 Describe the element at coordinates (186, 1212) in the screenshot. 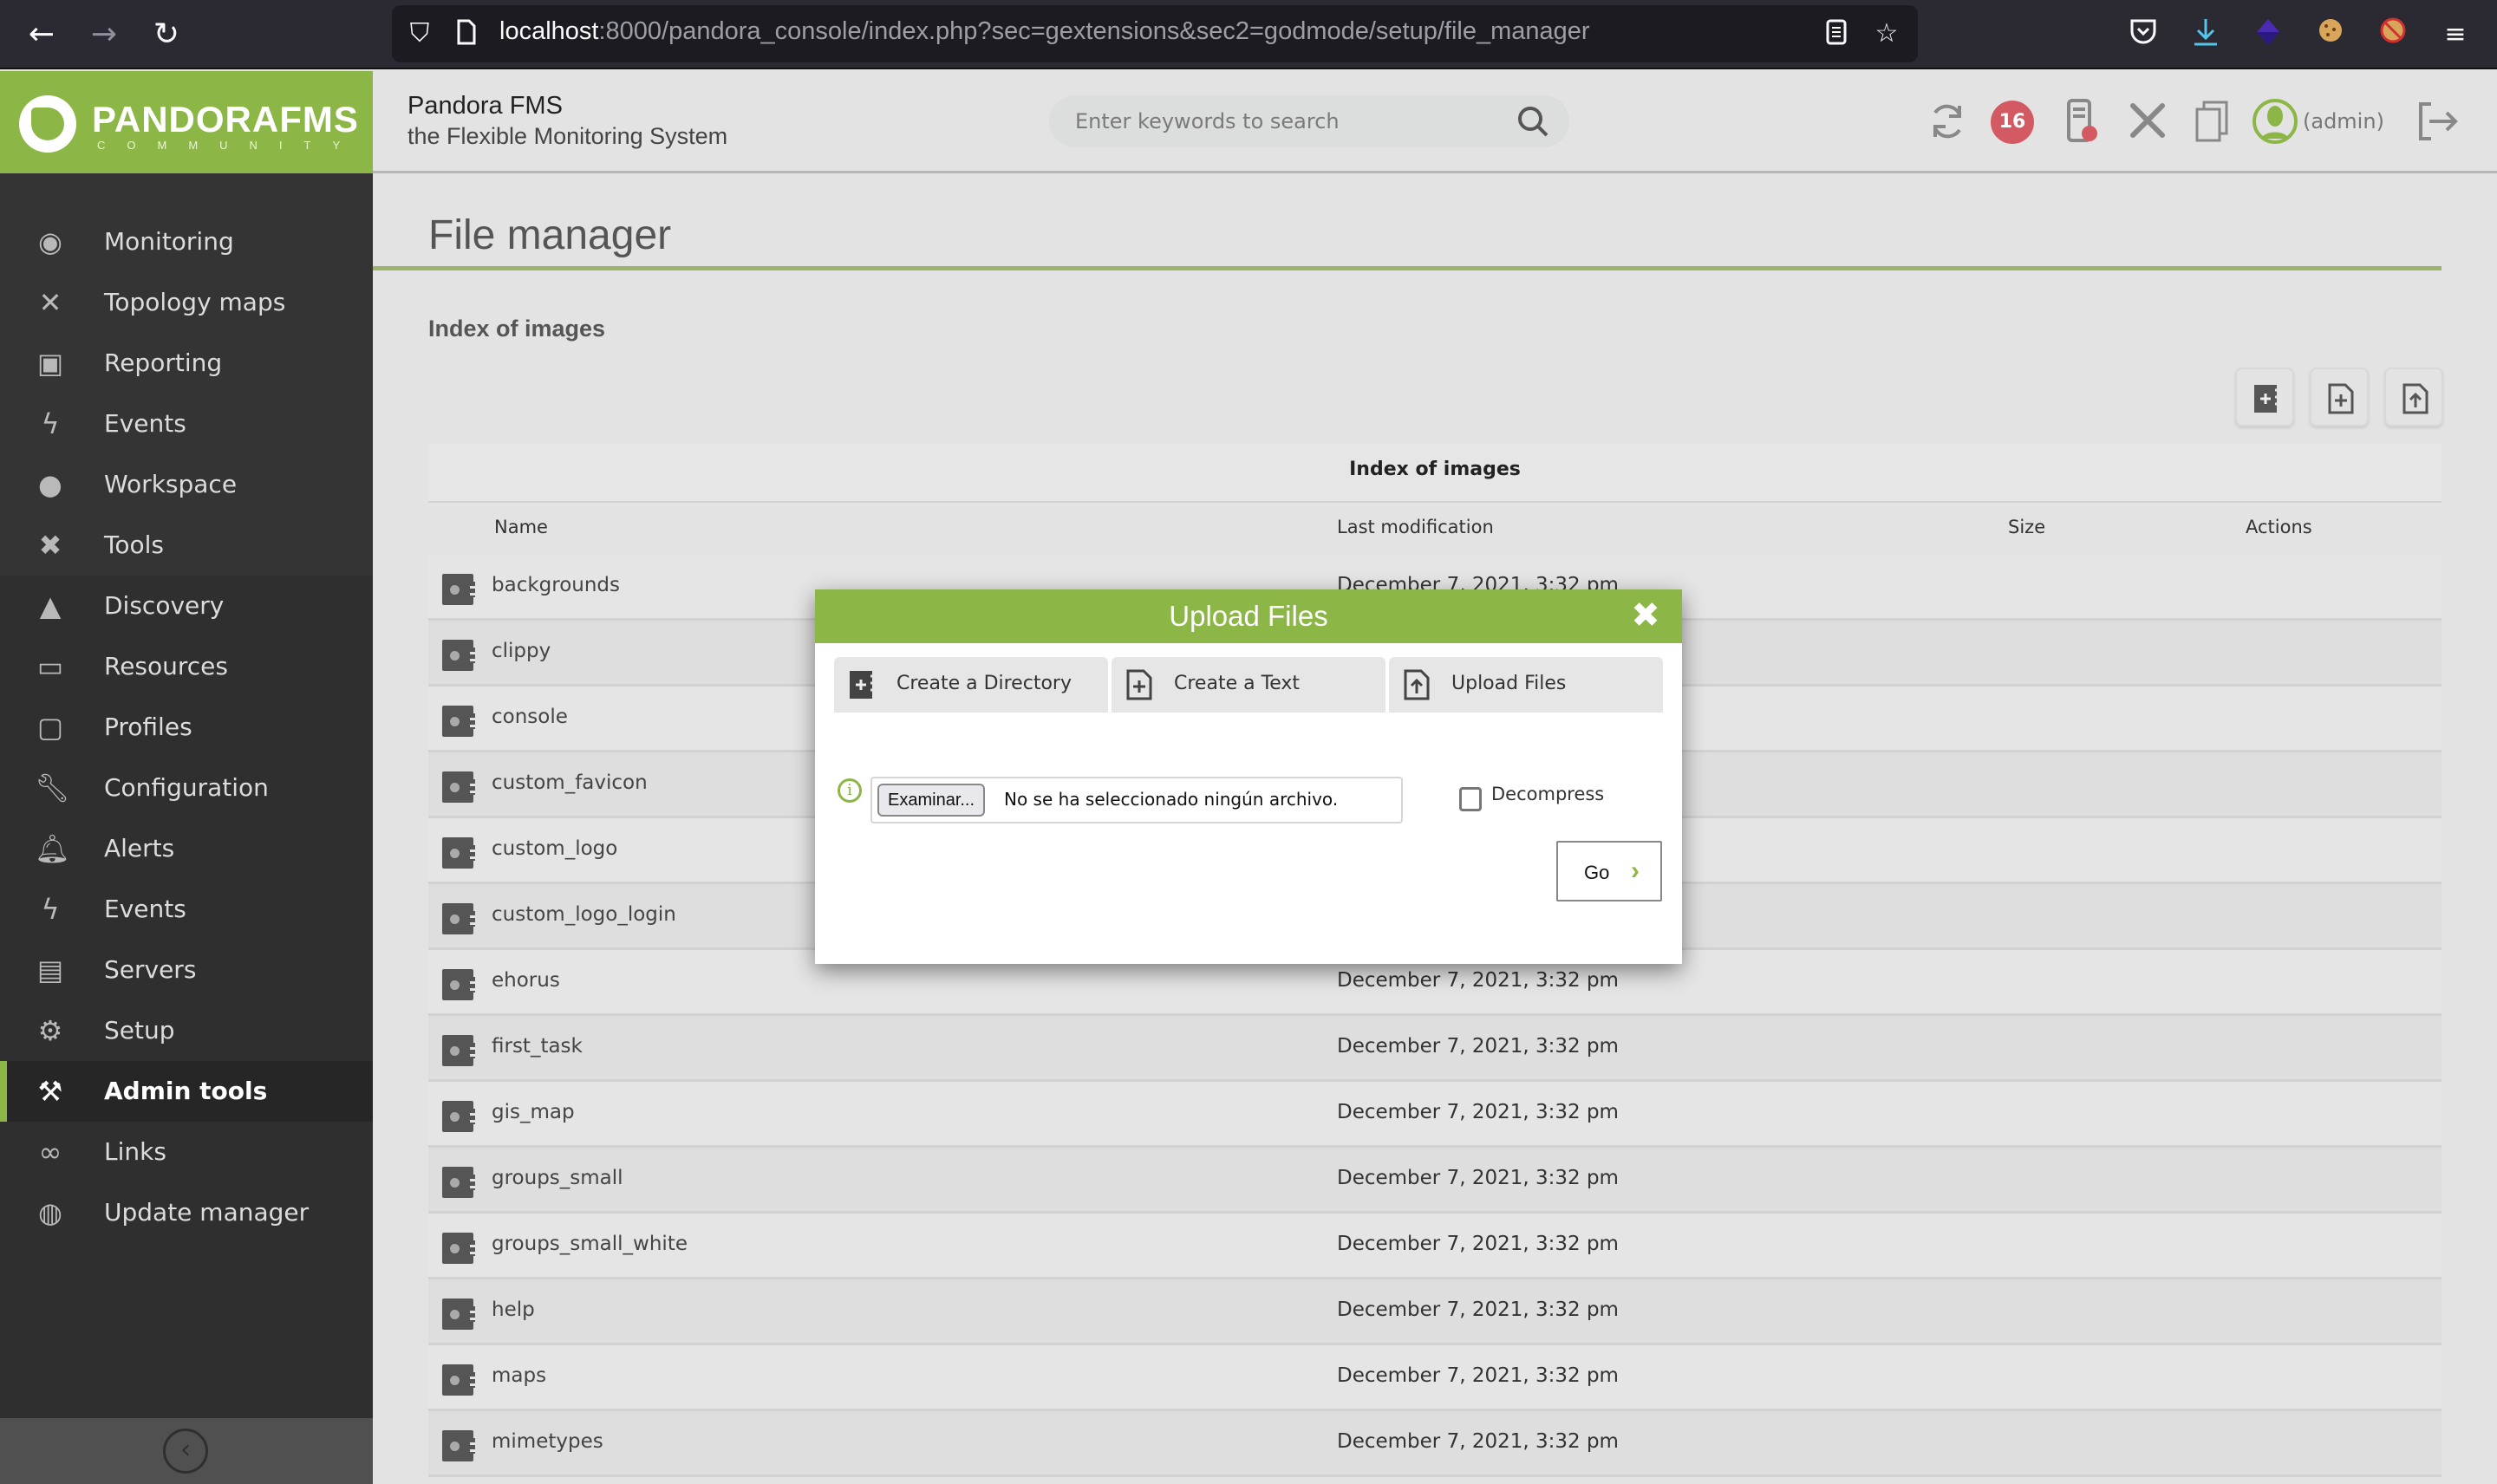

I see `sidebar-item-update-manager: ◍ Update manager` at that location.